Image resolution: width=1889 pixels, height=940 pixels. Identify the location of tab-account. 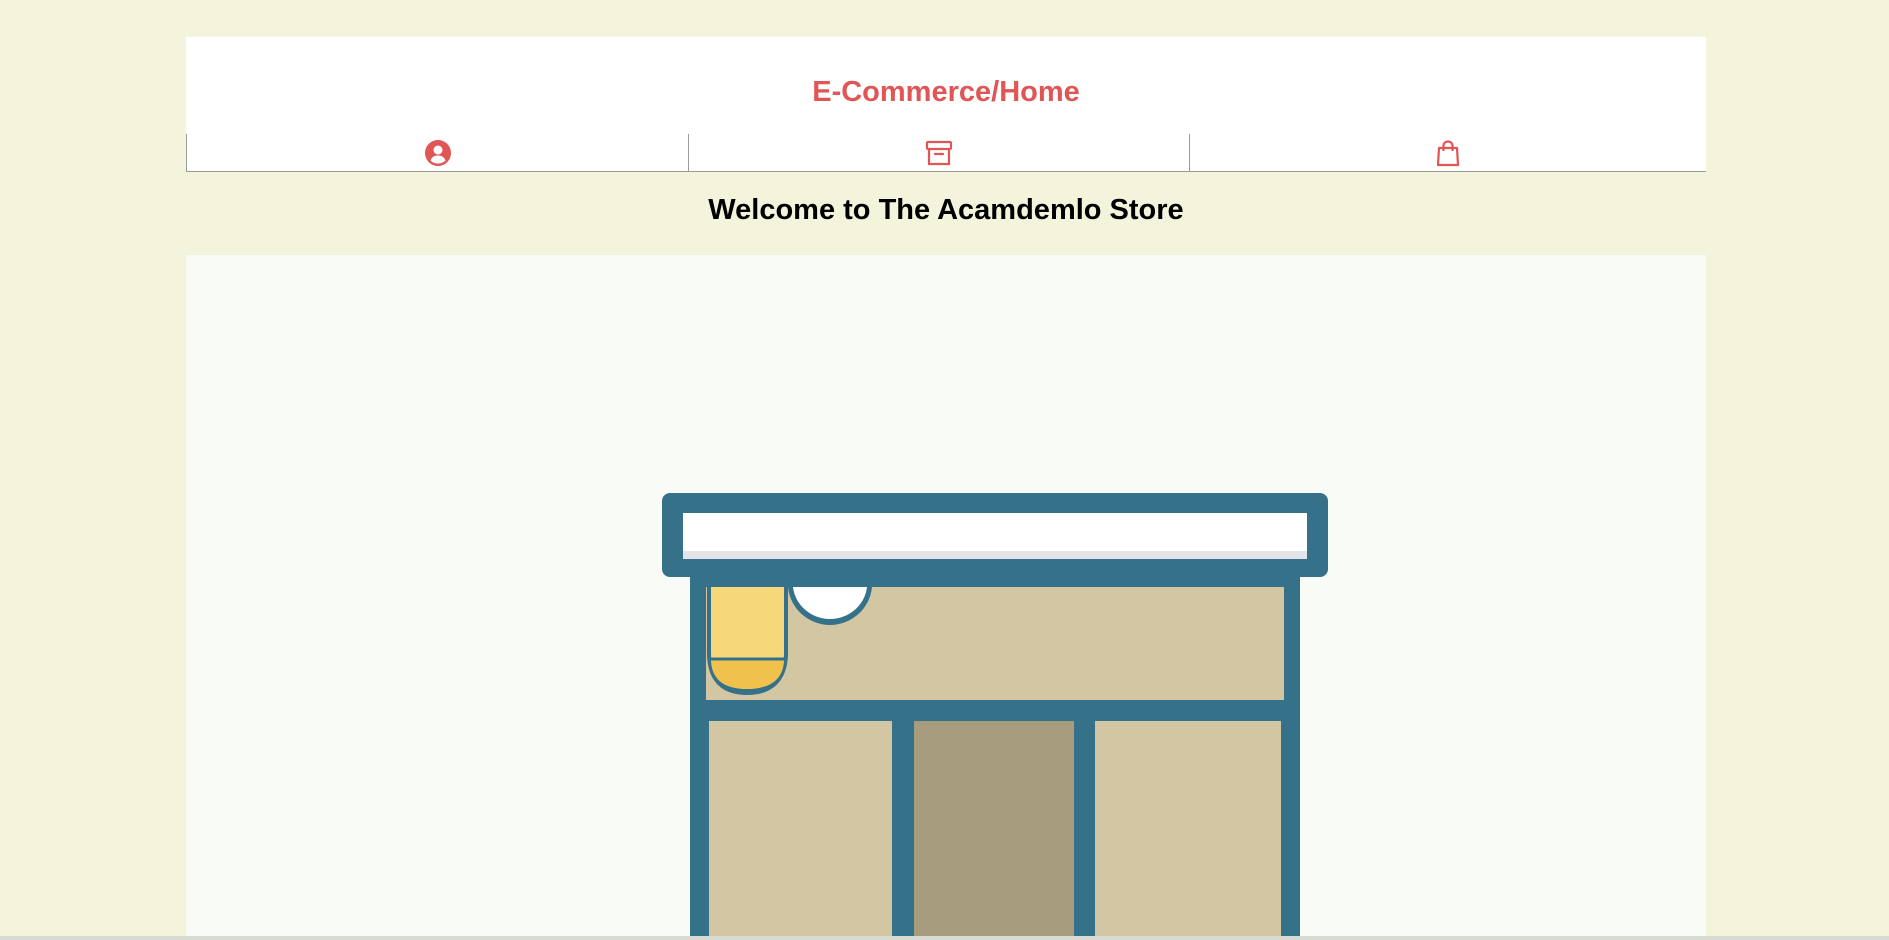
(437, 152).